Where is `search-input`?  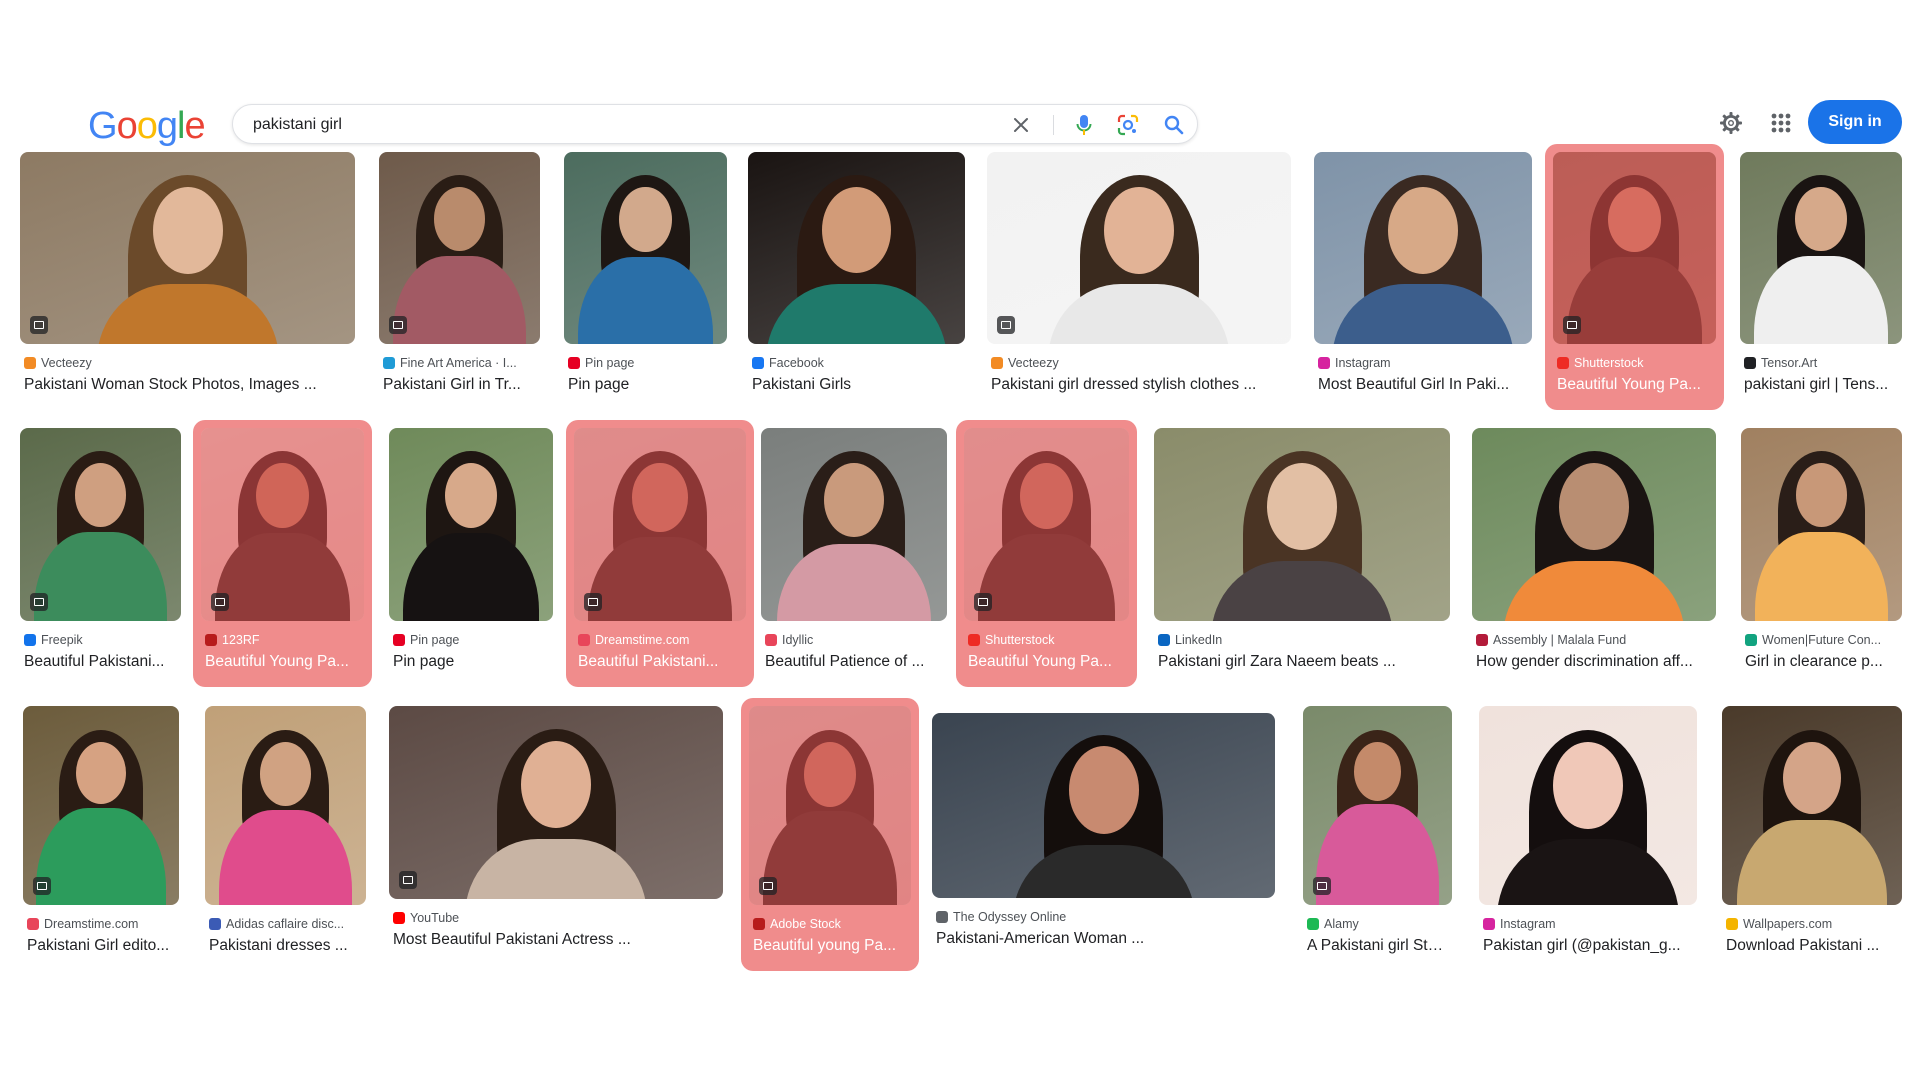
search-input is located at coordinates (633, 125).